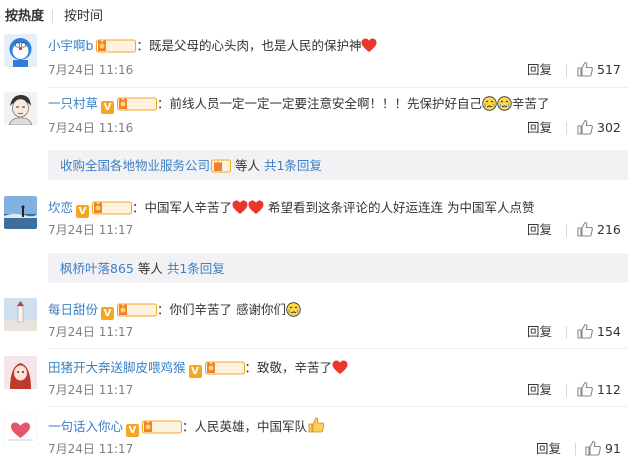  What do you see at coordinates (135, 165) in the screenshot?
I see `sub-reply-username: 收购全国各地物业服务公司` at bounding box center [135, 165].